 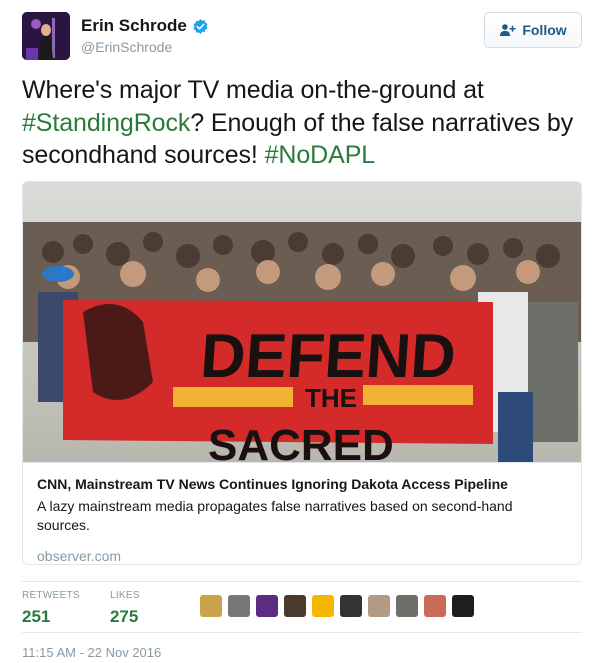 I want to click on banner-text-the: THE, so click(x=331, y=398).